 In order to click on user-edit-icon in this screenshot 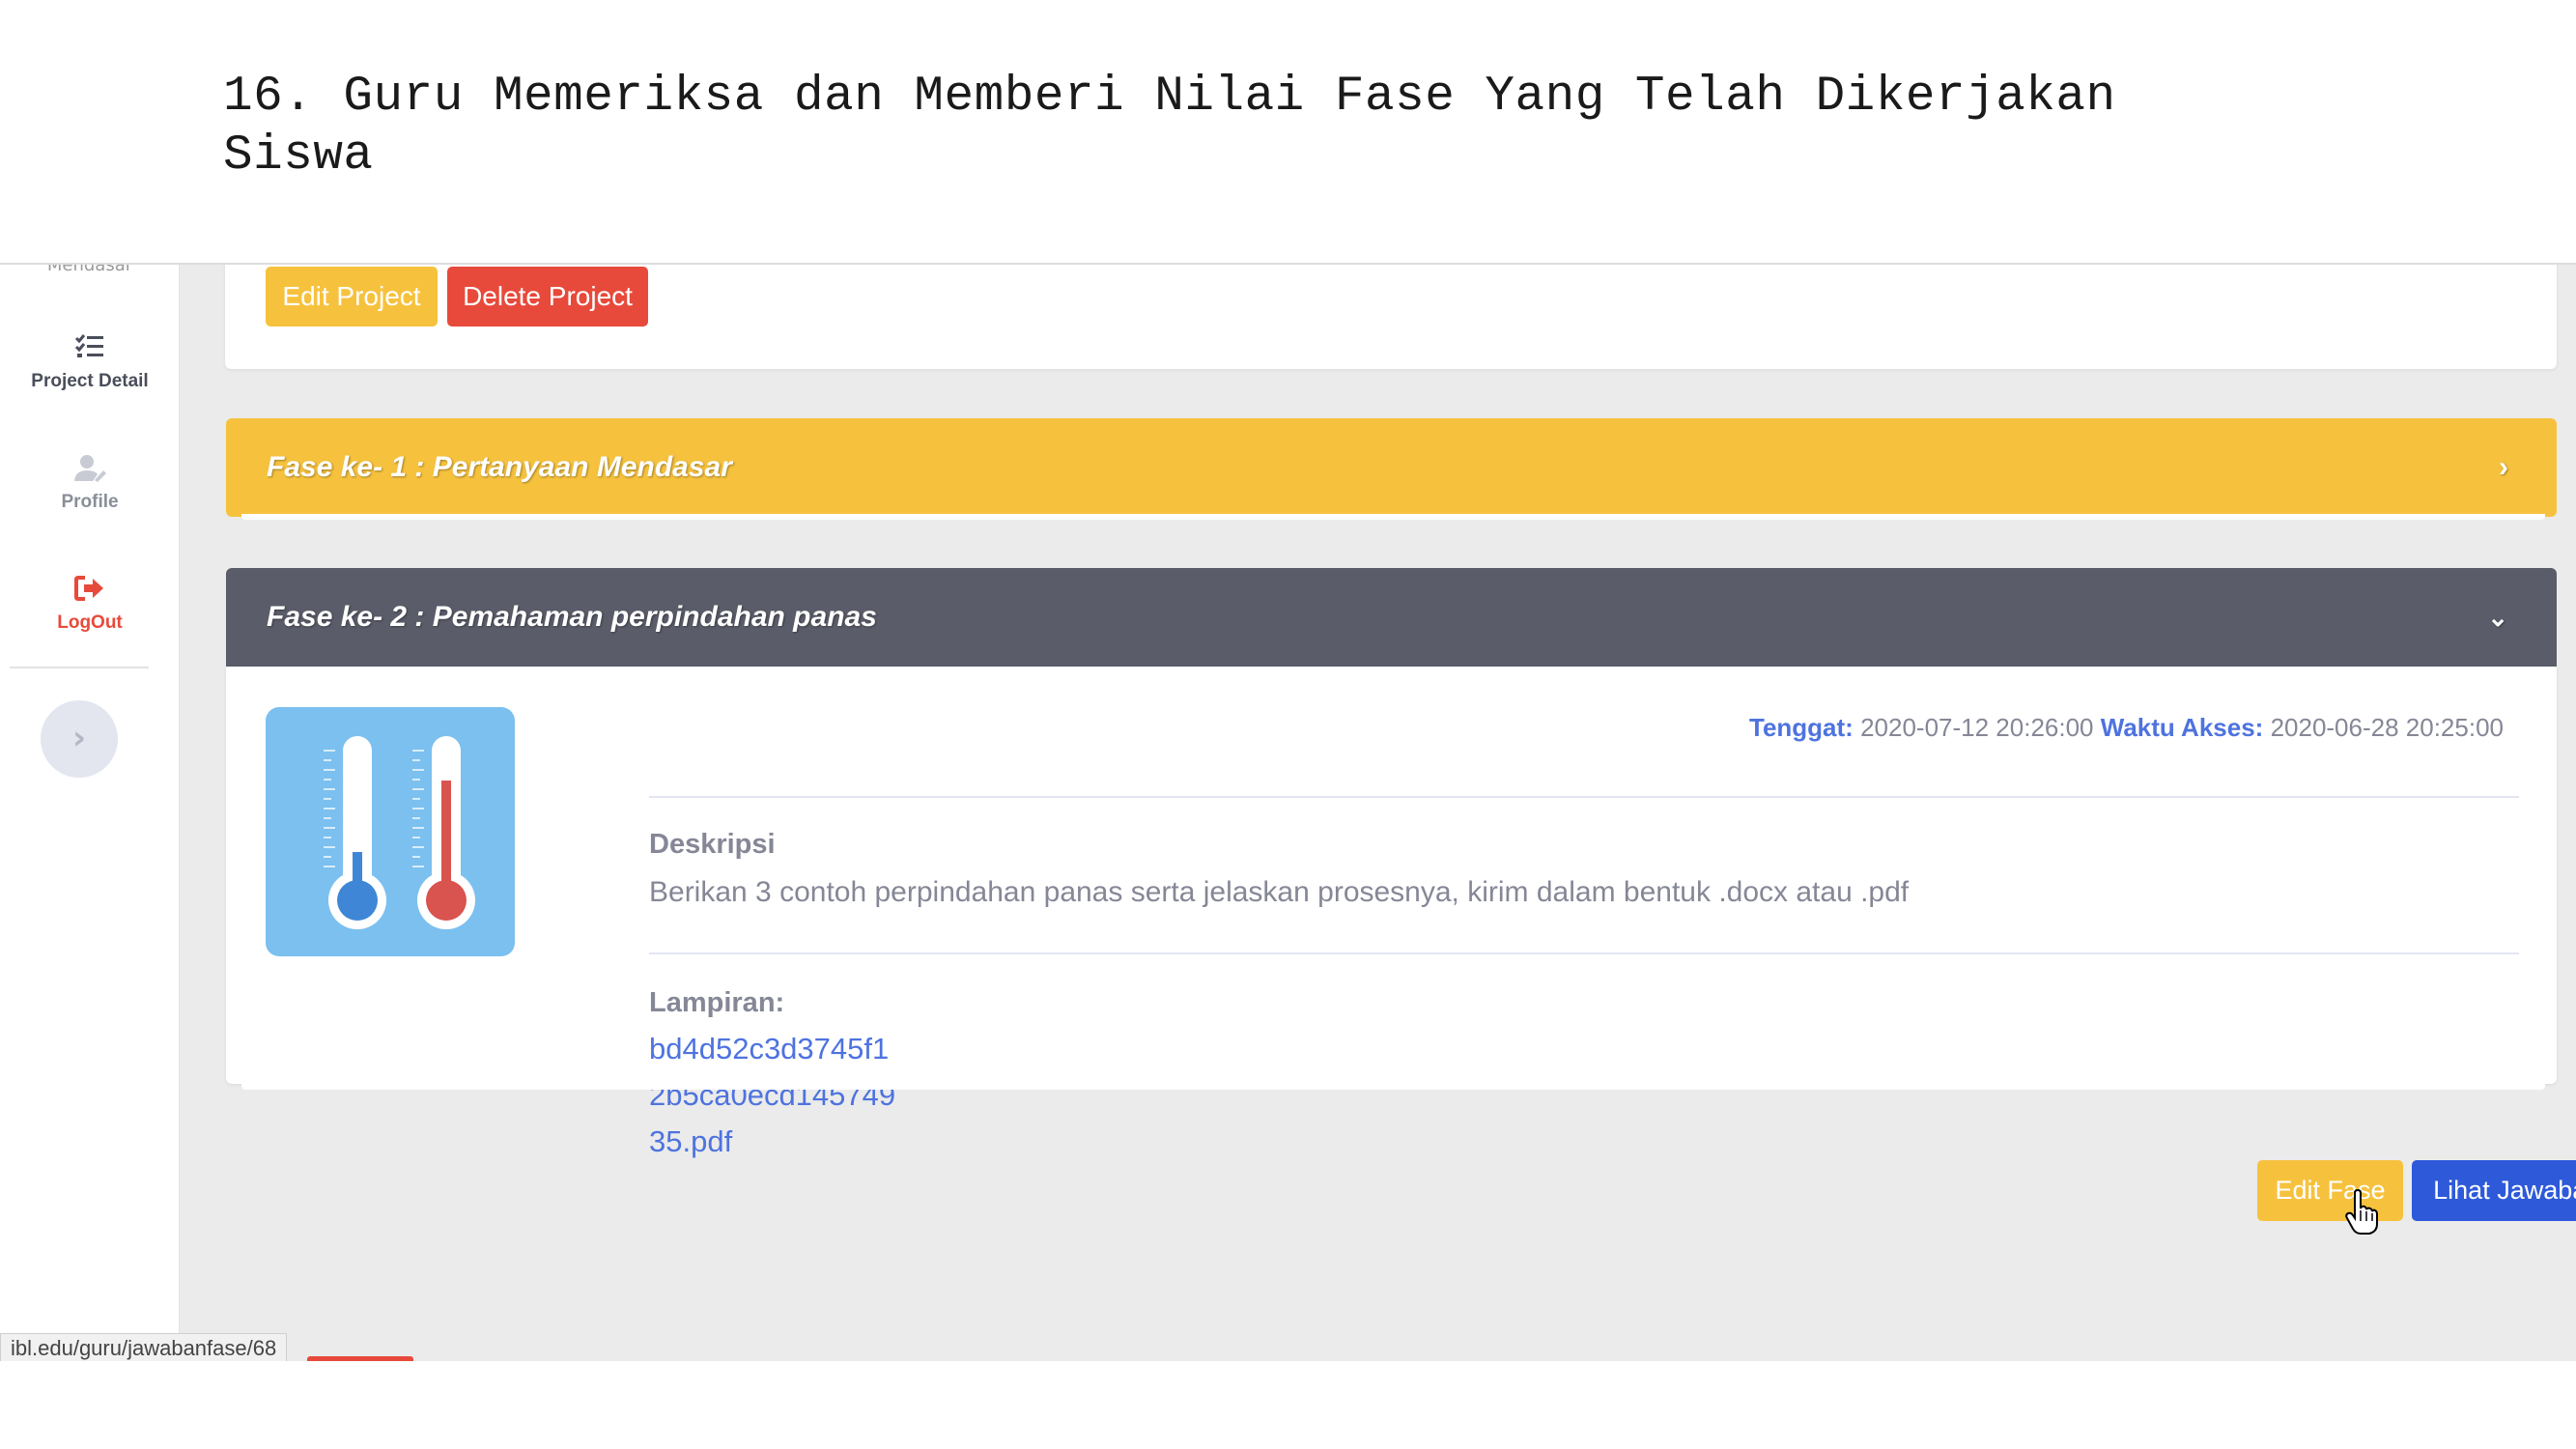, I will do `click(90, 468)`.